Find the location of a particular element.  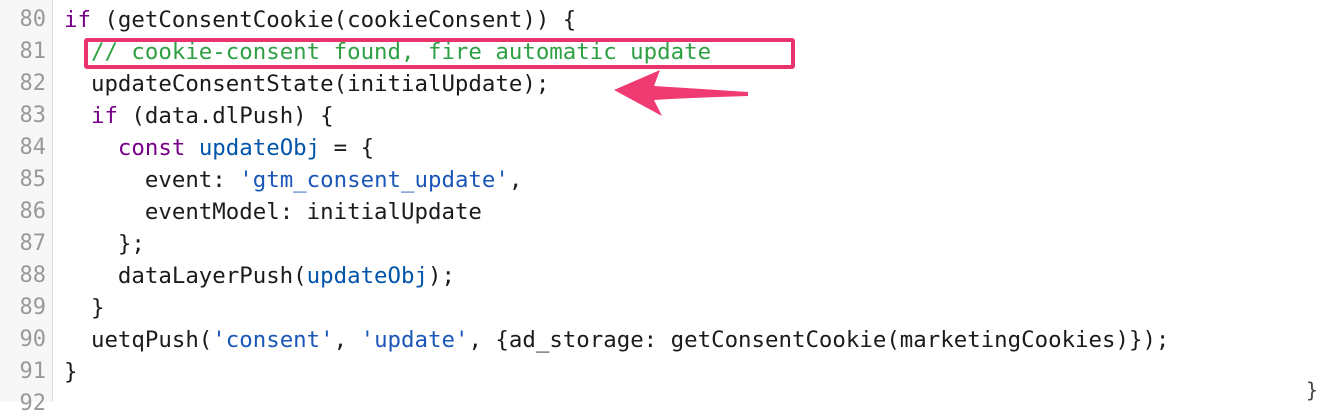

code-line: 88 dataLayerPush(updateObj); is located at coordinates (661, 276).